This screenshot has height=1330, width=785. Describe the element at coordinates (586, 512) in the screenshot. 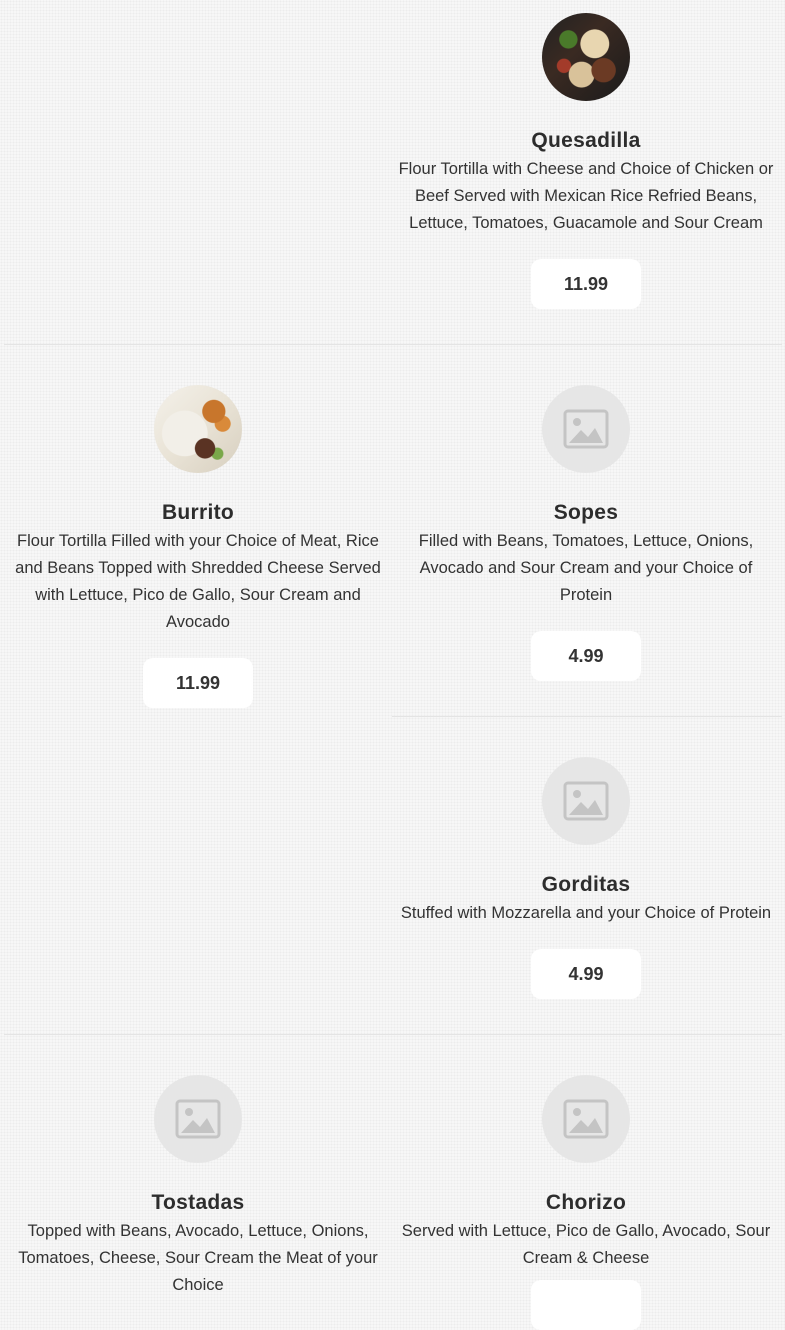

I see `menu-item-title: Sopes` at that location.